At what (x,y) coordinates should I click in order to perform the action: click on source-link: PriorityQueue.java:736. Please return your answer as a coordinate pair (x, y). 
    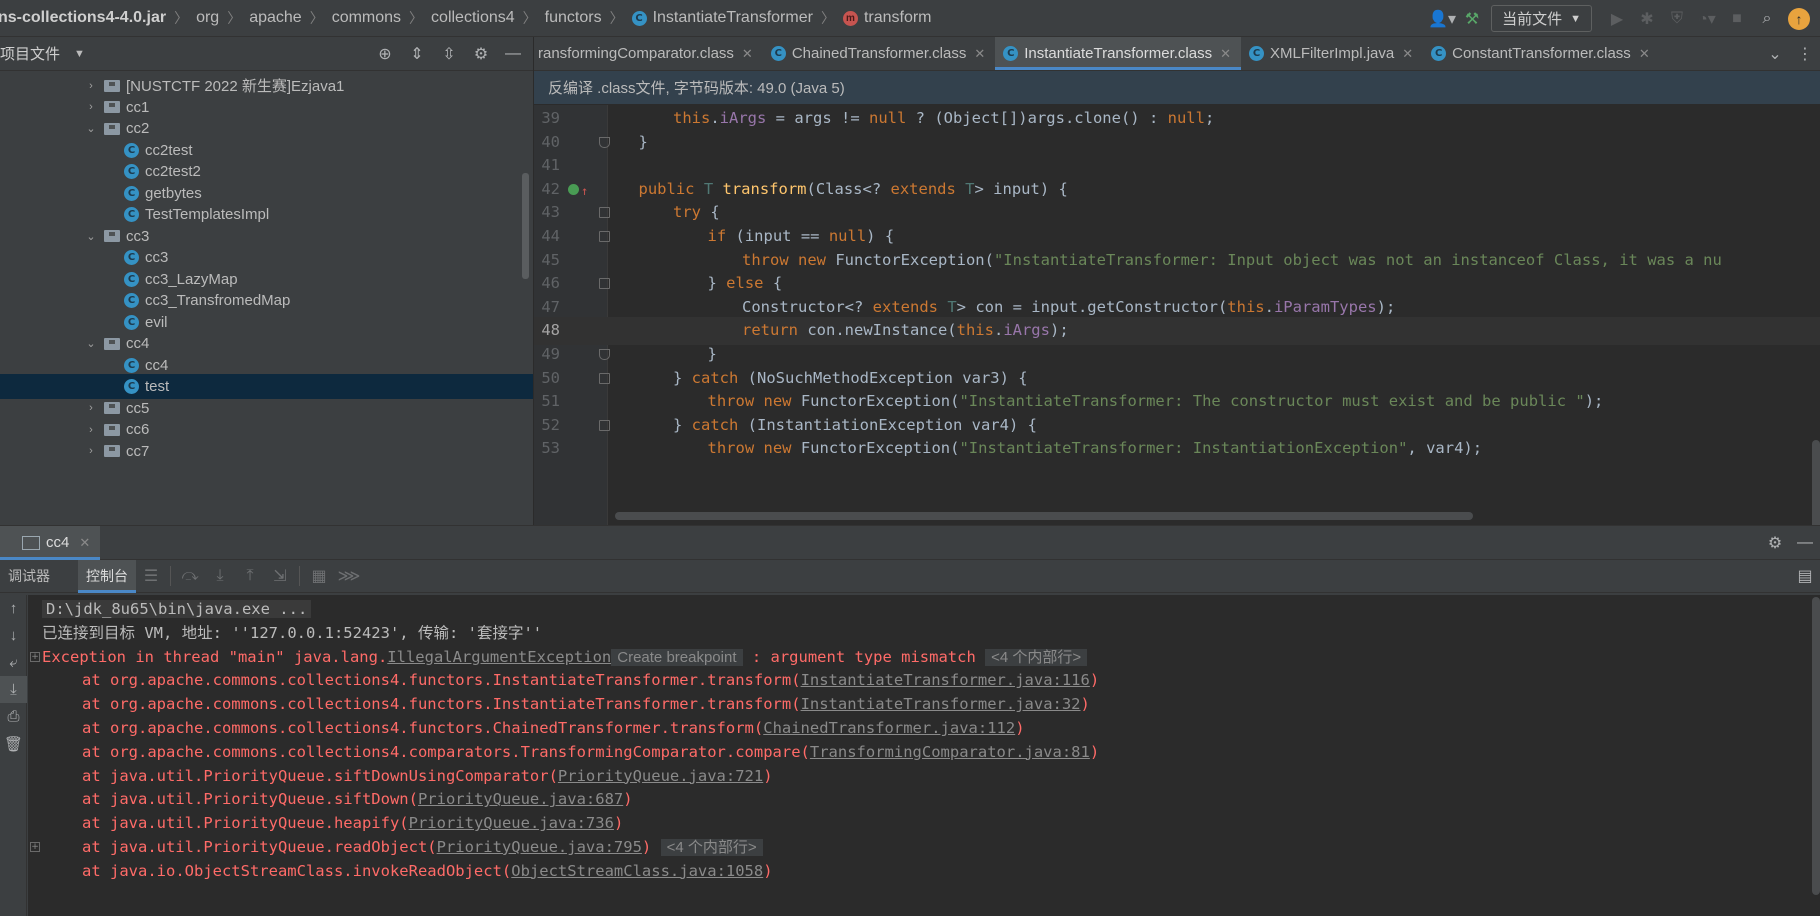
    Looking at the image, I should click on (511, 823).